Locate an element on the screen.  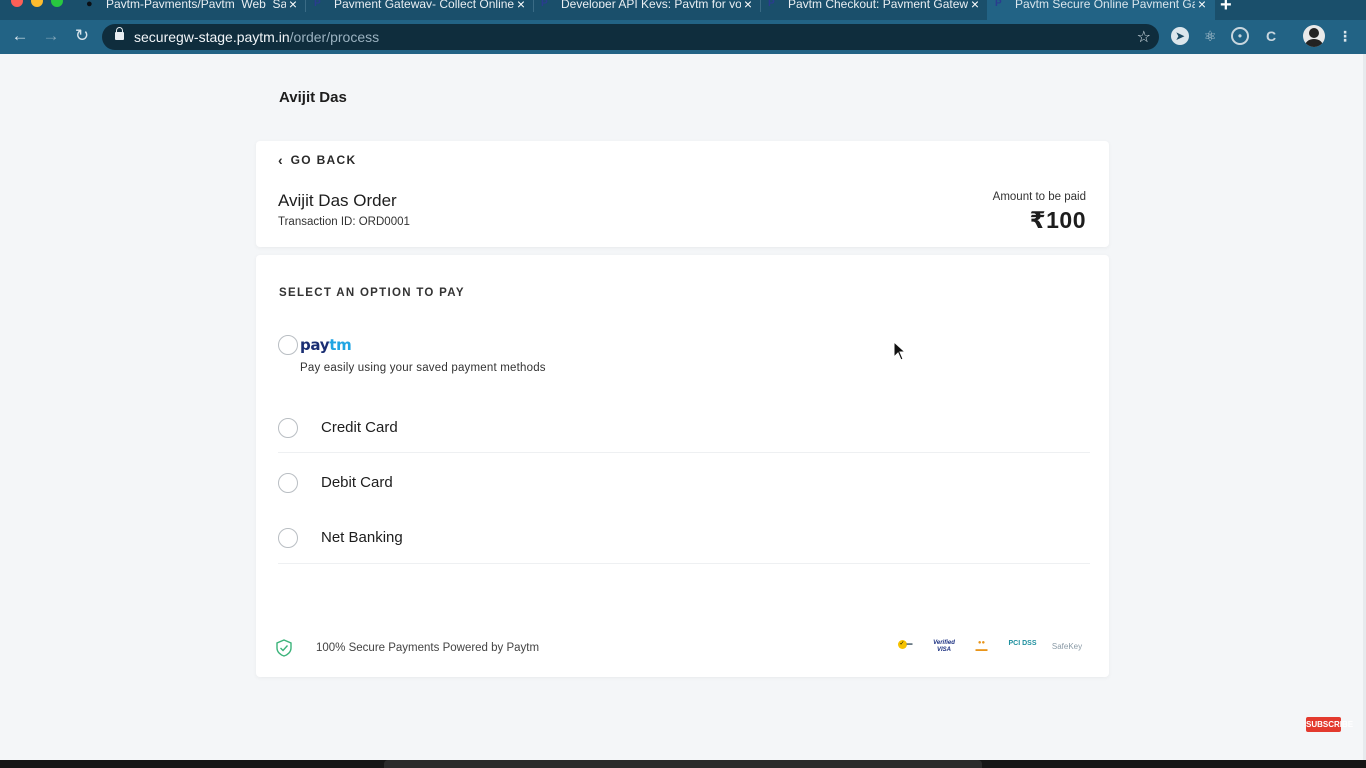
payment-option-debit-card: Debit Card is located at coordinates (684, 488).